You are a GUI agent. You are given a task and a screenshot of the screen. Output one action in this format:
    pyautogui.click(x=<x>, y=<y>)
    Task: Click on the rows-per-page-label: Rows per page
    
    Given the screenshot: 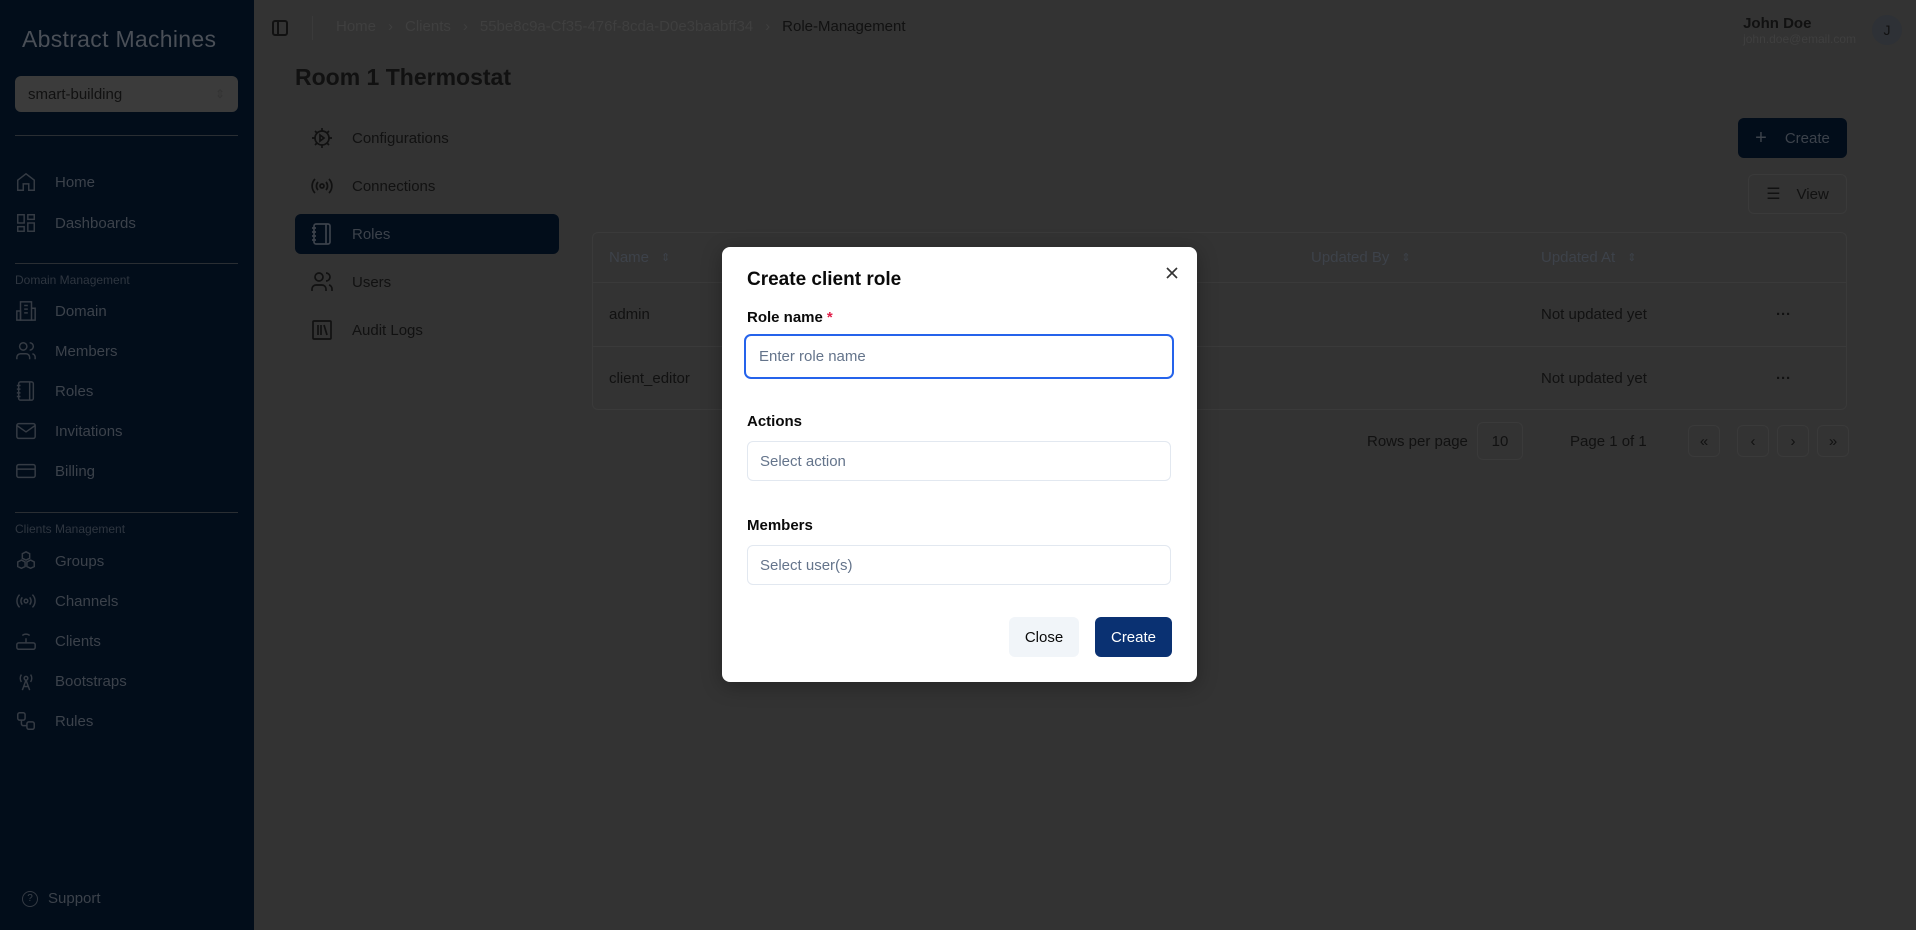 What is the action you would take?
    pyautogui.click(x=1417, y=441)
    